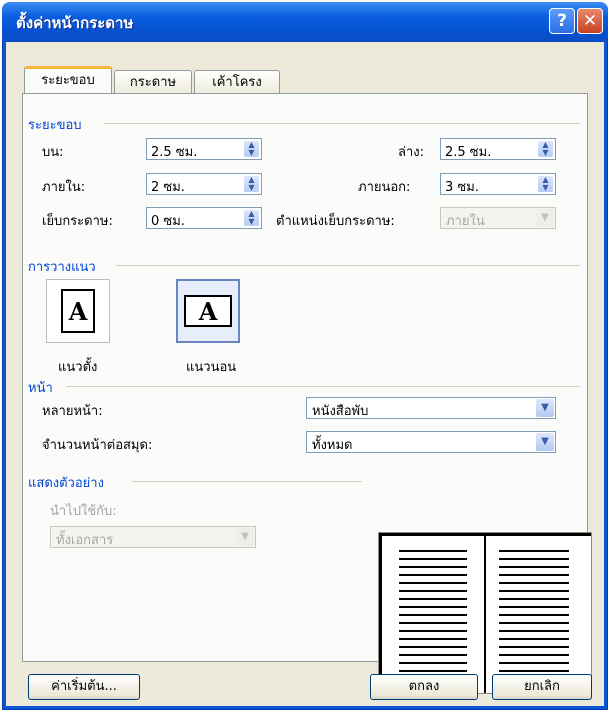 The width and height of the screenshot is (614, 716). I want to click on close-icon: ✕, so click(590, 21).